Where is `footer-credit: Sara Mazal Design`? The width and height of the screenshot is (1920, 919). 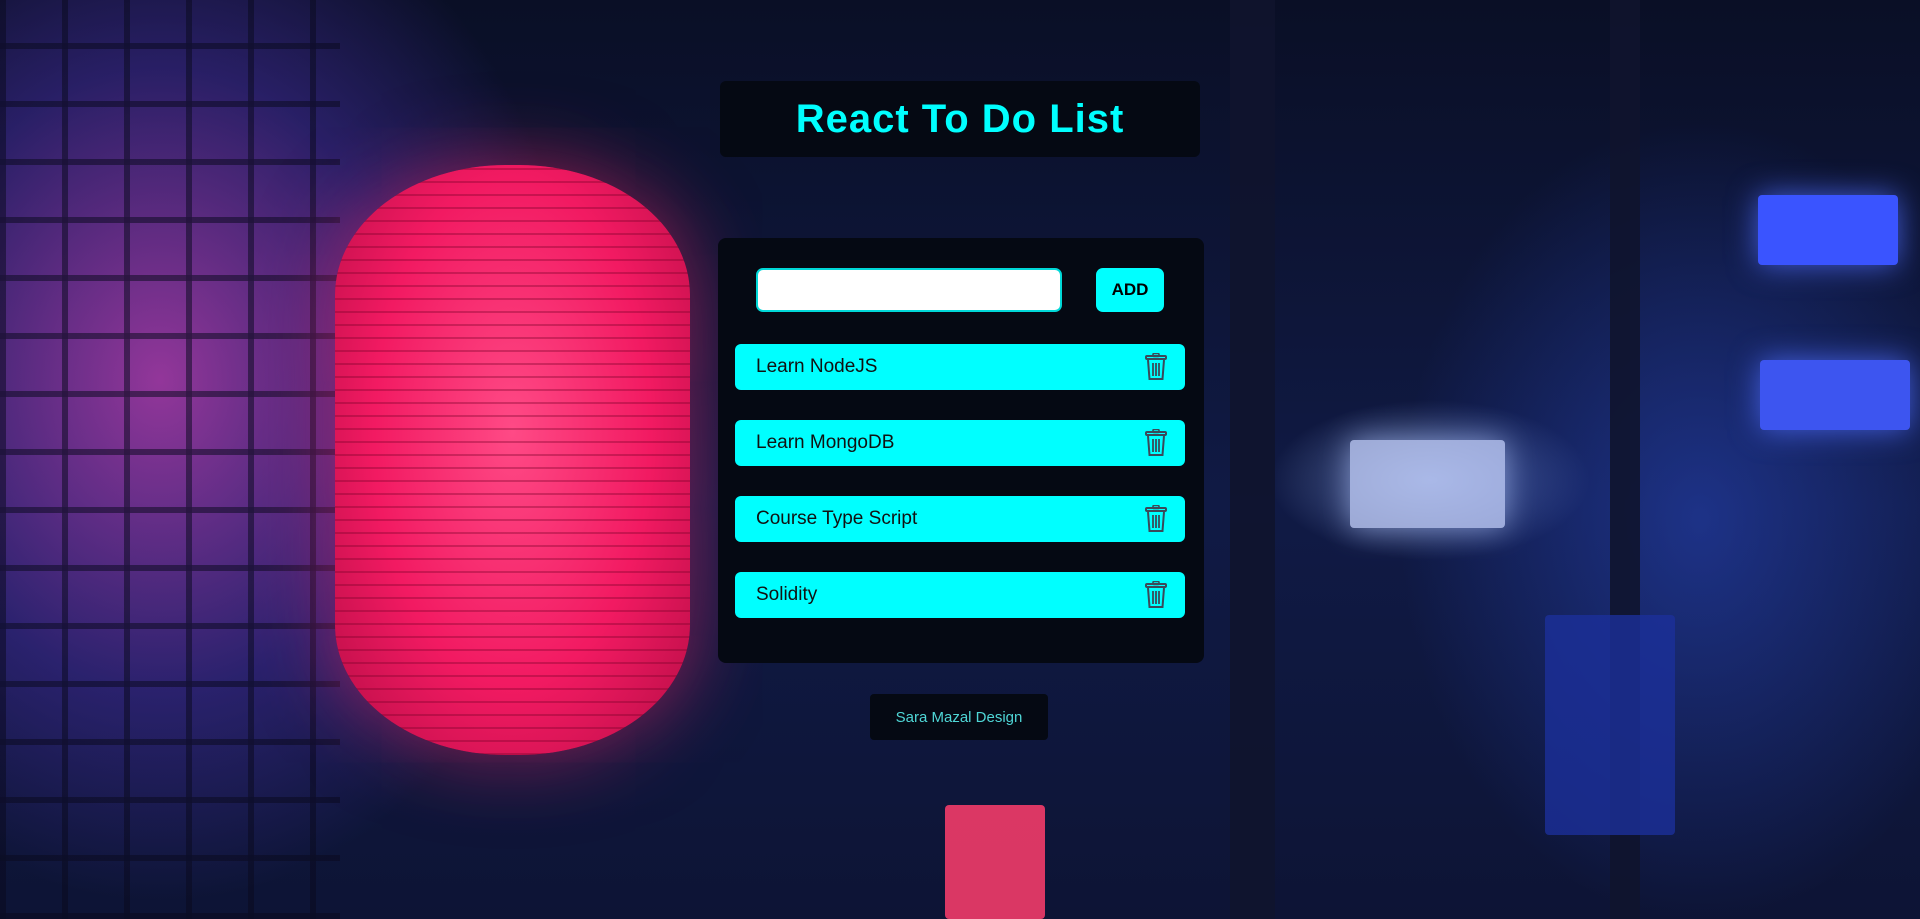 footer-credit: Sara Mazal Design is located at coordinates (959, 717).